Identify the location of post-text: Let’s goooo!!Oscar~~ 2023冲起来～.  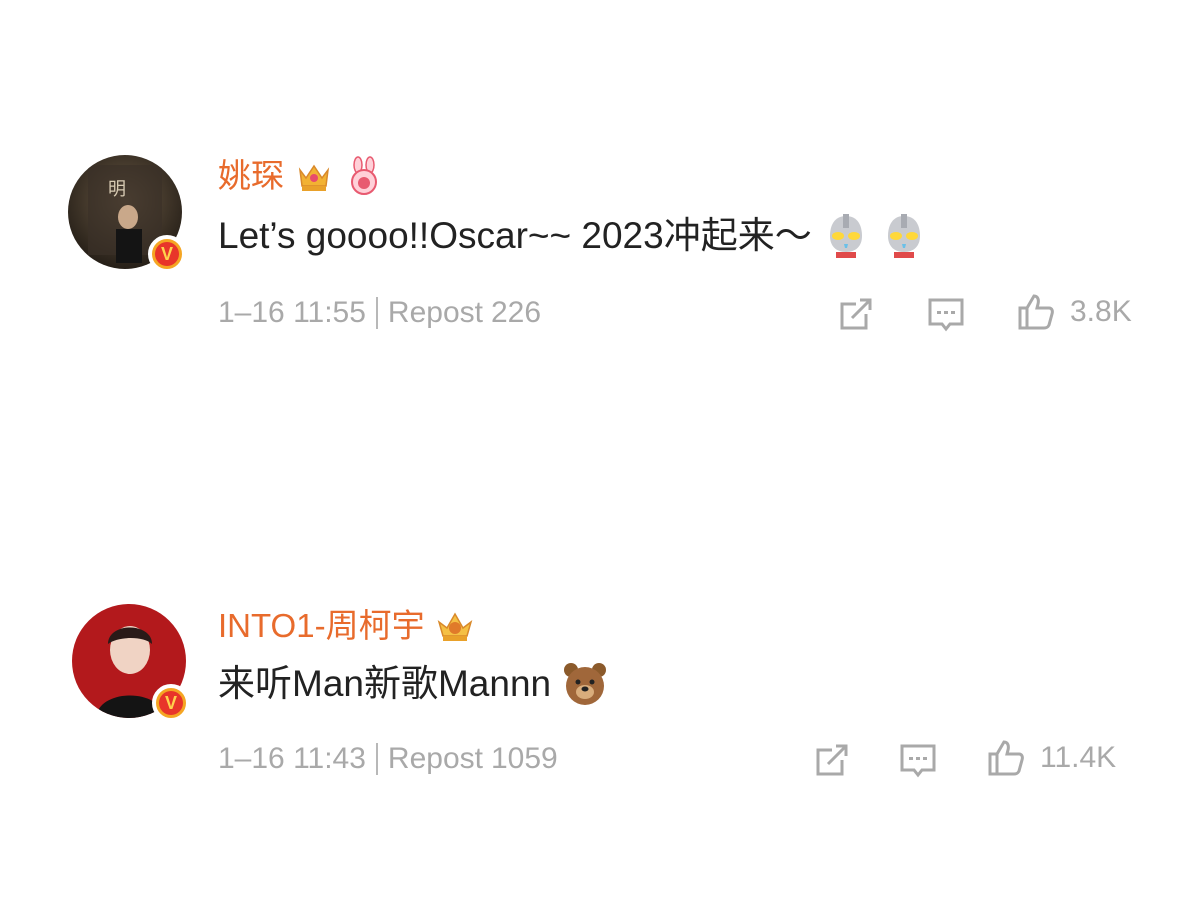
(515, 235).